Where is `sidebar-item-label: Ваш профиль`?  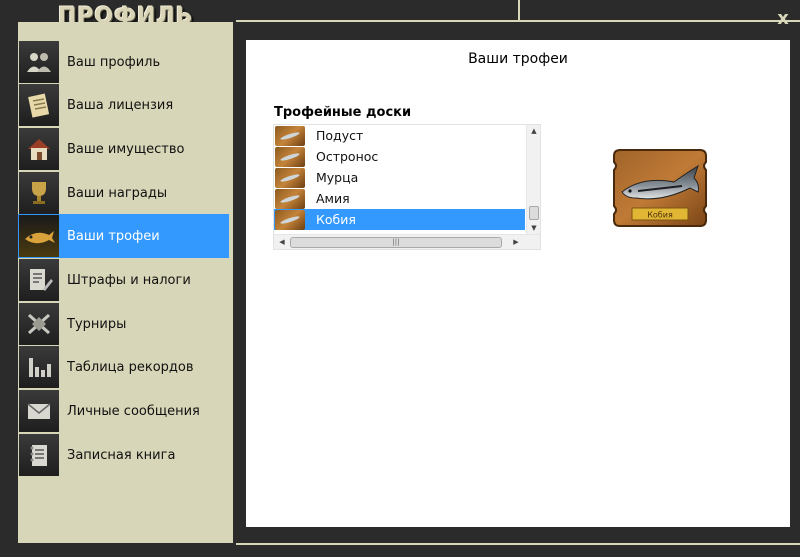 sidebar-item-label: Ваш профиль is located at coordinates (114, 62).